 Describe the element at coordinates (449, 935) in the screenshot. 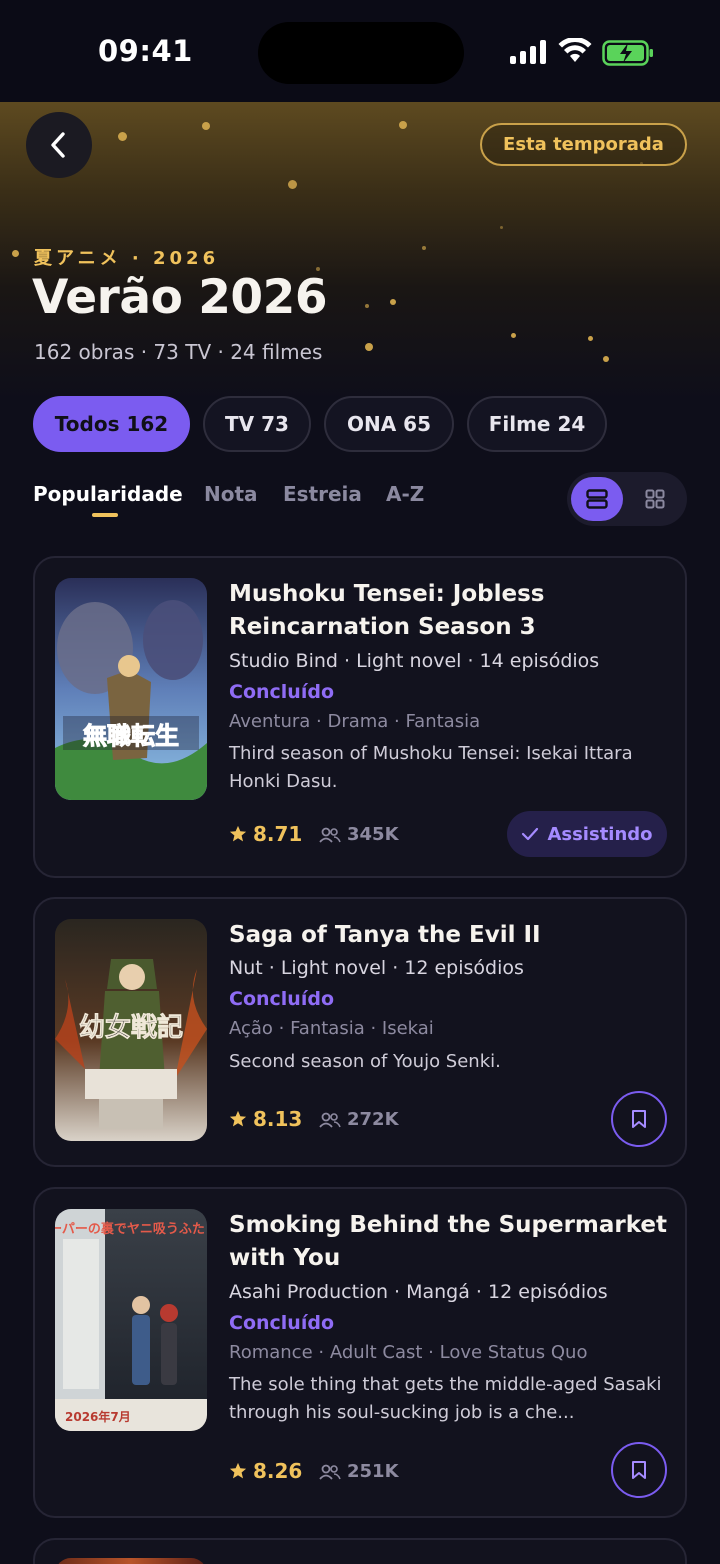

I see `anime-title: Saga of Tanya the Evil II` at that location.